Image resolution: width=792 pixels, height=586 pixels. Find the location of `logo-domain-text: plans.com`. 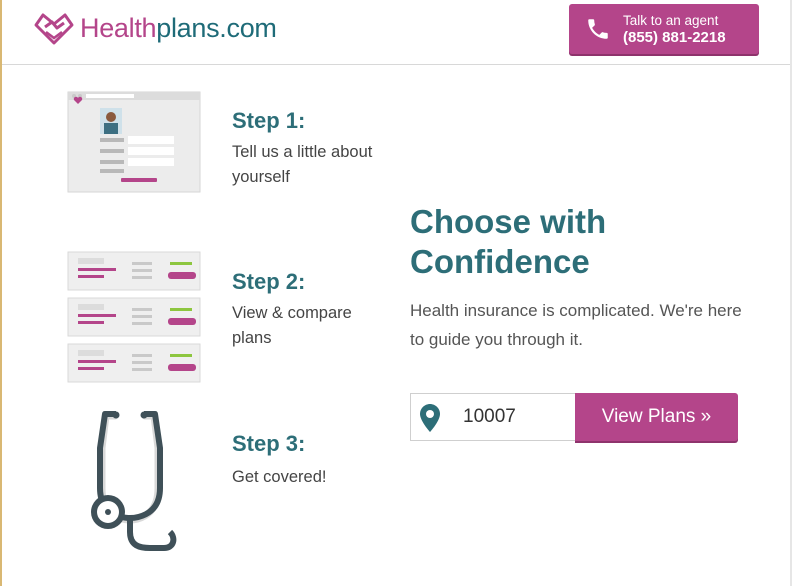

logo-domain-text: plans.com is located at coordinates (216, 27).